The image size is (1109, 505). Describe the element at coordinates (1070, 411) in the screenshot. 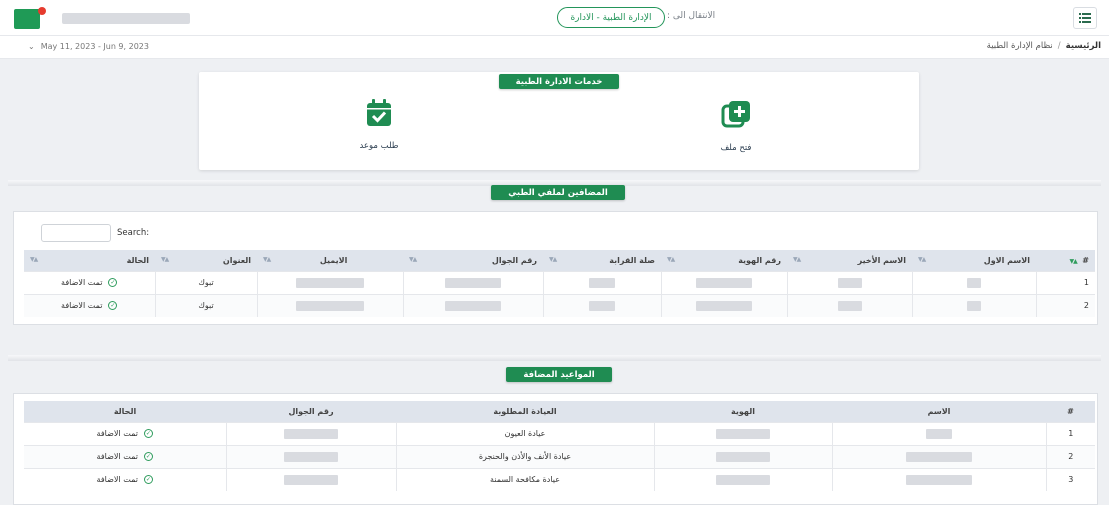

I see `col-header-number: #` at that location.